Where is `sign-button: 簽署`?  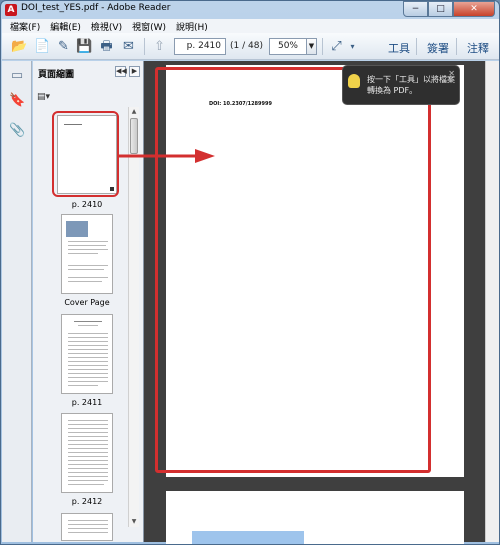
sign-button: 簽署 is located at coordinates (438, 48).